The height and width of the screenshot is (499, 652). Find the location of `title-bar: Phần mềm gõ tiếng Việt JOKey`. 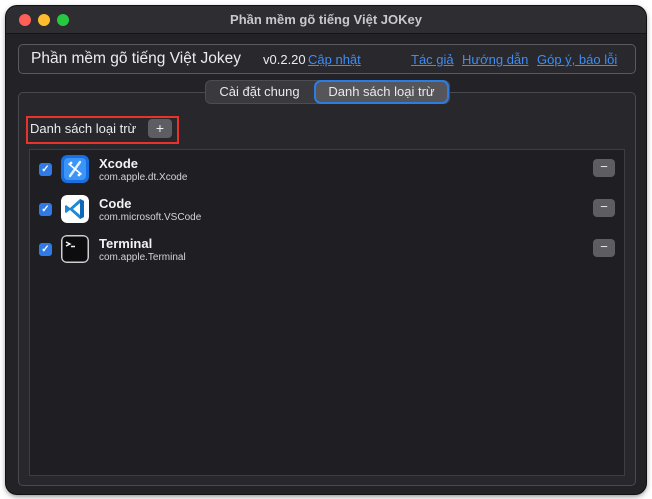

title-bar: Phần mềm gõ tiếng Việt JOKey is located at coordinates (326, 20).